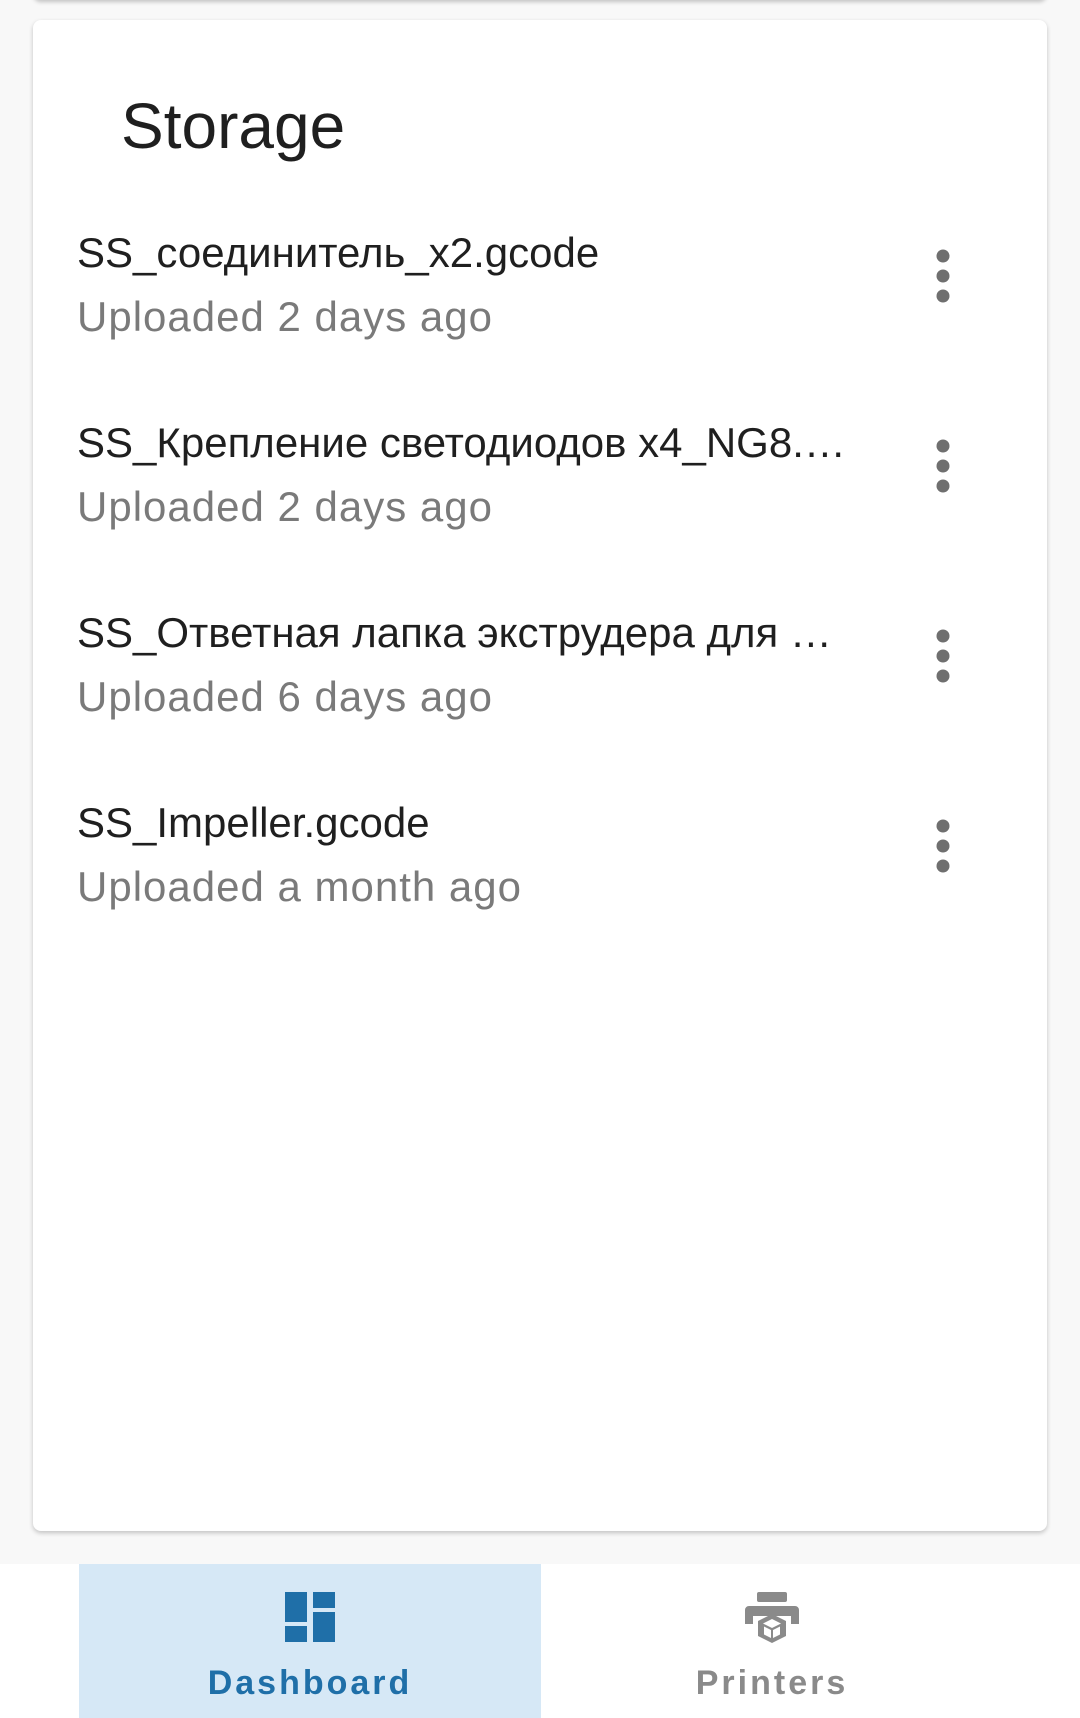 The width and height of the screenshot is (1080, 1718). I want to click on nav-label-dashboard: Dashboard, so click(310, 1683).